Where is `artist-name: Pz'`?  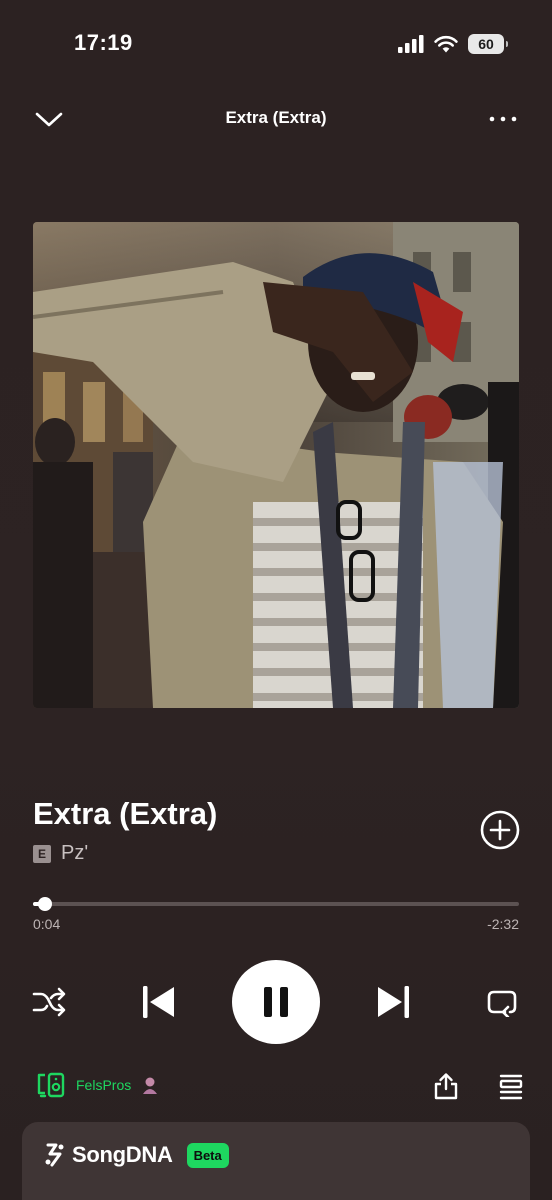
artist-name: Pz' is located at coordinates (74, 853).